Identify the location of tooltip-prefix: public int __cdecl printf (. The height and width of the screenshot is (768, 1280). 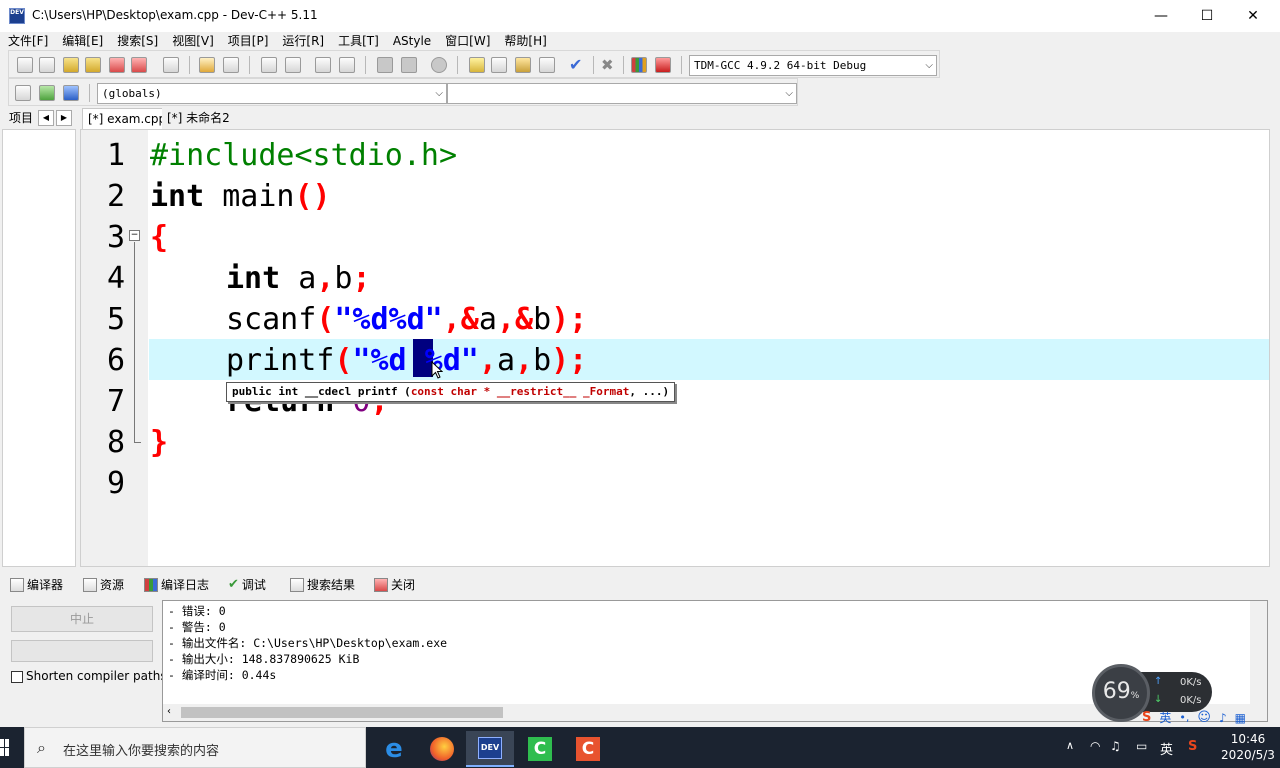
(321, 391).